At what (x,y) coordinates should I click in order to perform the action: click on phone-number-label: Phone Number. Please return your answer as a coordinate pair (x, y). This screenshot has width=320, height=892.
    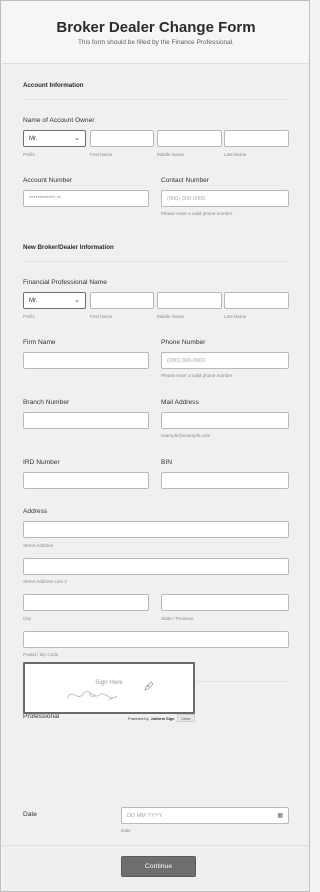
    Looking at the image, I should click on (183, 342).